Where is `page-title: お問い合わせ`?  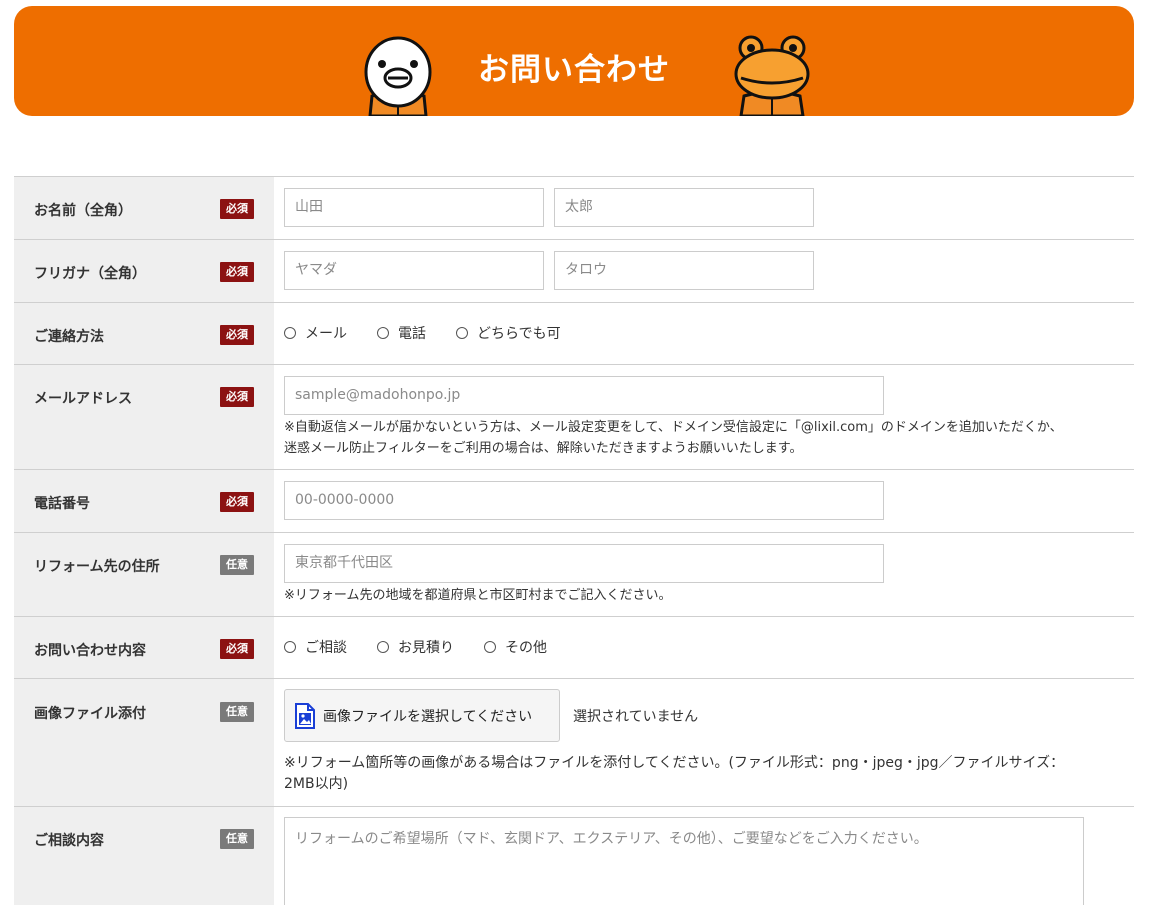
page-title: お問い合わせ is located at coordinates (574, 70).